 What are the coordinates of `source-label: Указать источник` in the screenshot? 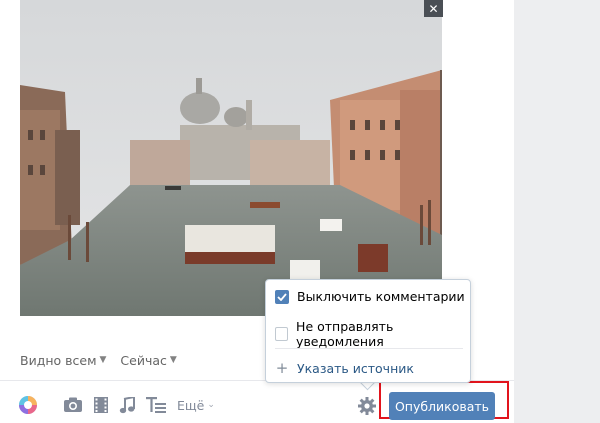 It's located at (355, 368).